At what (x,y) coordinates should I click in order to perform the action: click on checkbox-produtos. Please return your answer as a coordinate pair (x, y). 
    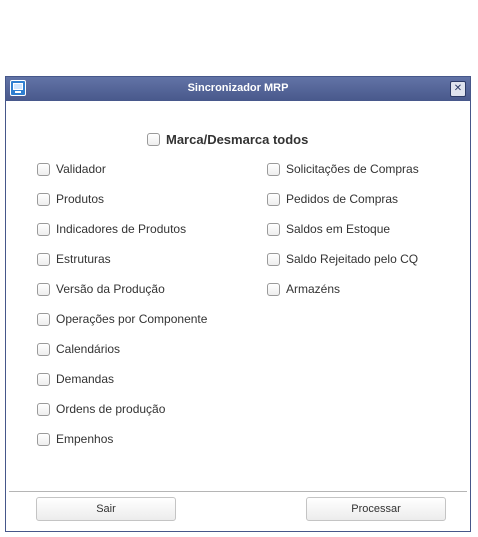
    Looking at the image, I should click on (43, 199).